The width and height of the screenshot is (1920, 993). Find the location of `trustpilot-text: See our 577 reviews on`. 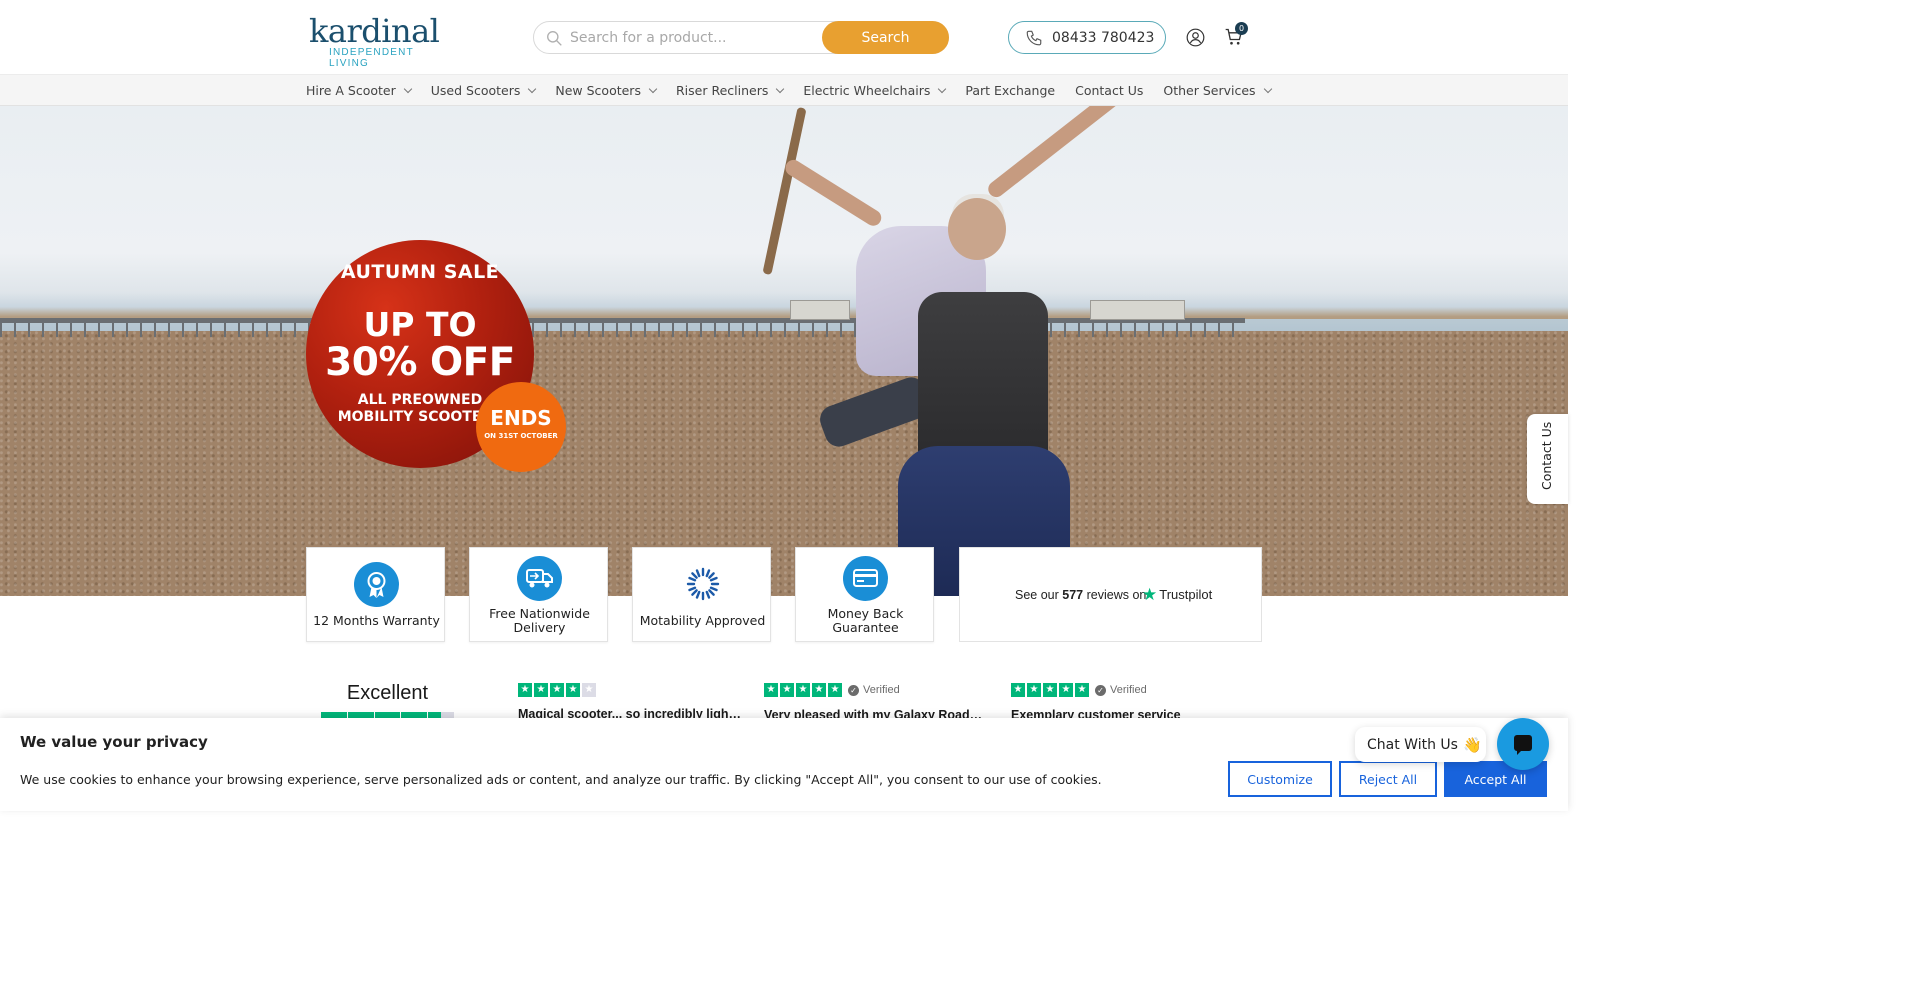

trustpilot-text: See our 577 reviews on is located at coordinates (1081, 595).